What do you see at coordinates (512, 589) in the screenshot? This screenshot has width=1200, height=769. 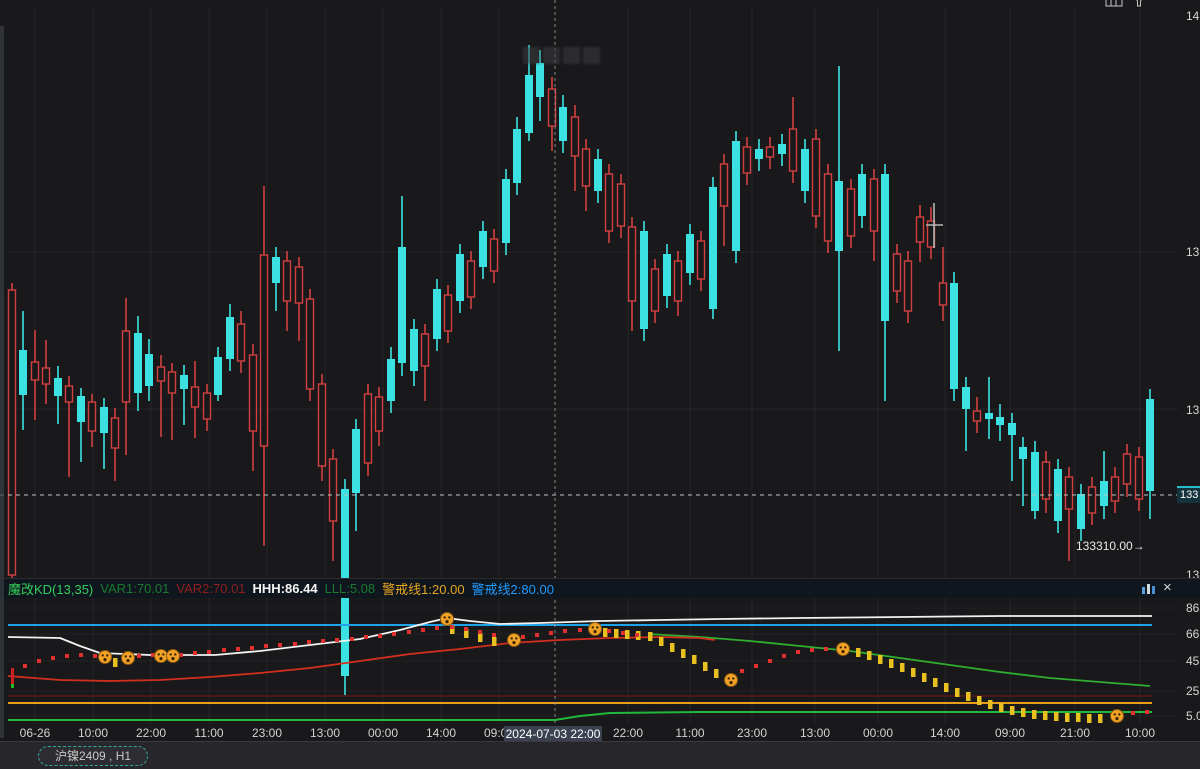 I see `indicator-param-alert2: 警戒线2:80.00` at bounding box center [512, 589].